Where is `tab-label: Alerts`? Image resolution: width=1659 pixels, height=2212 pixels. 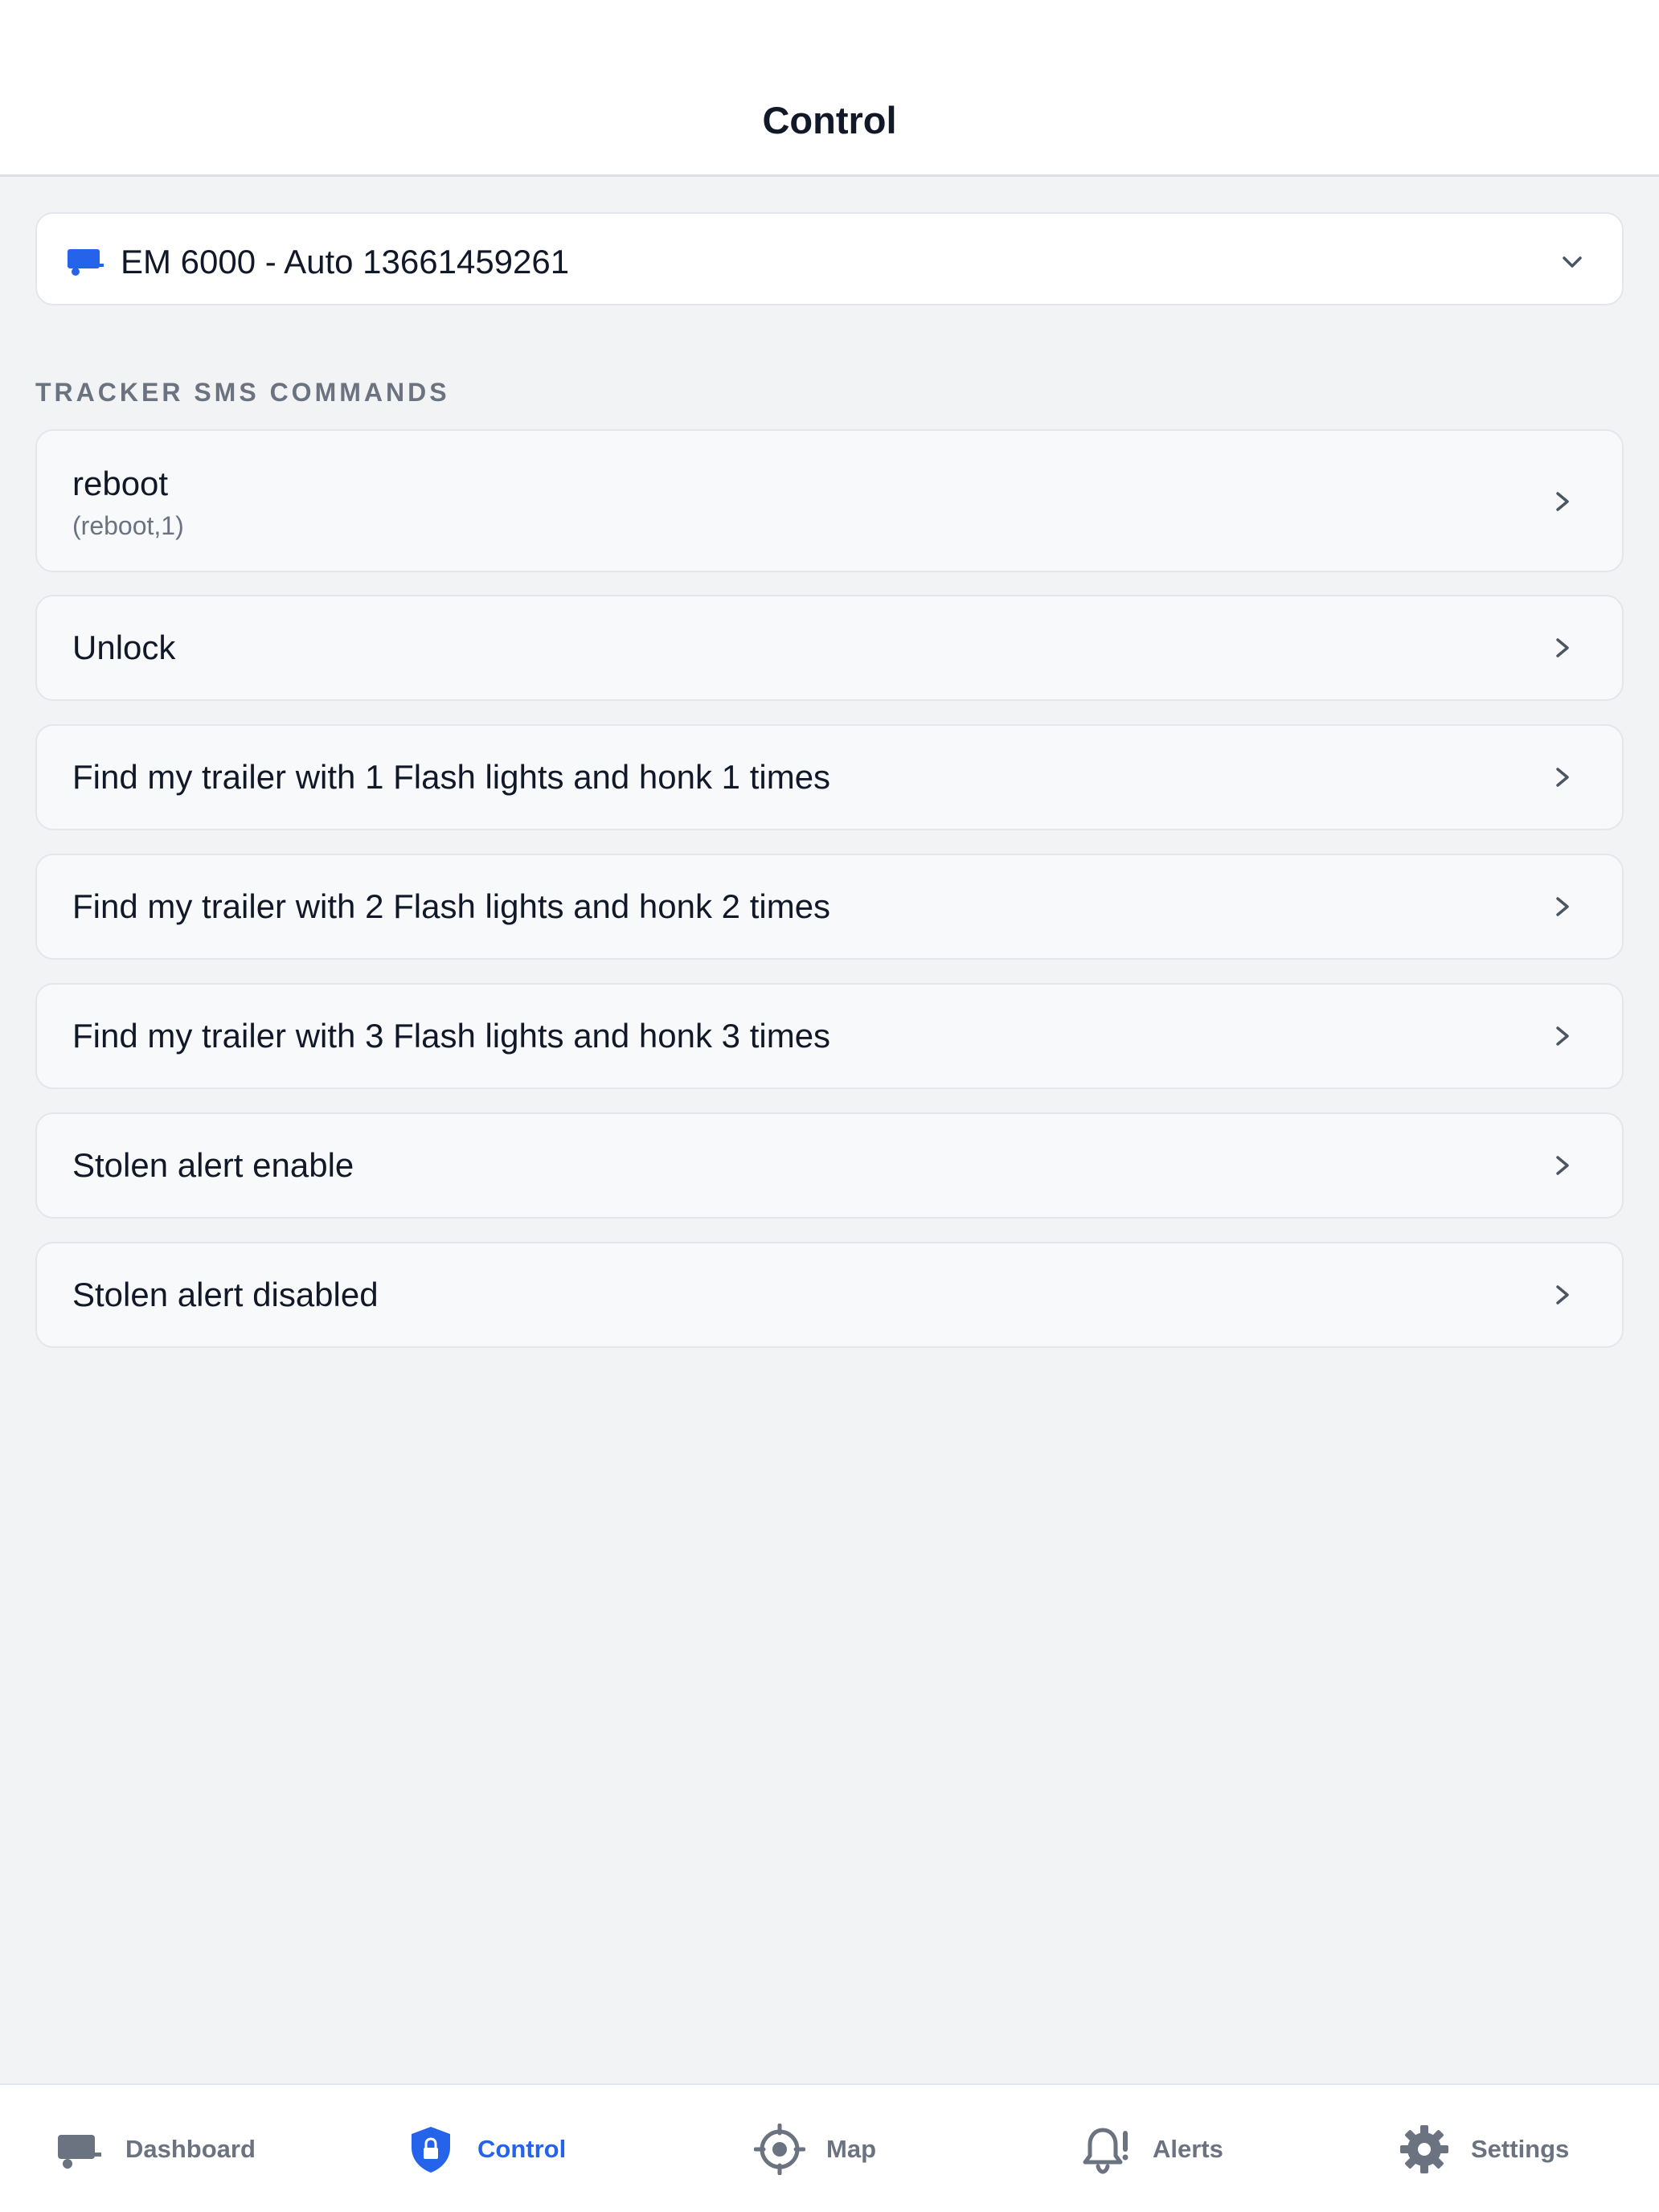
tab-label: Alerts is located at coordinates (1188, 2149).